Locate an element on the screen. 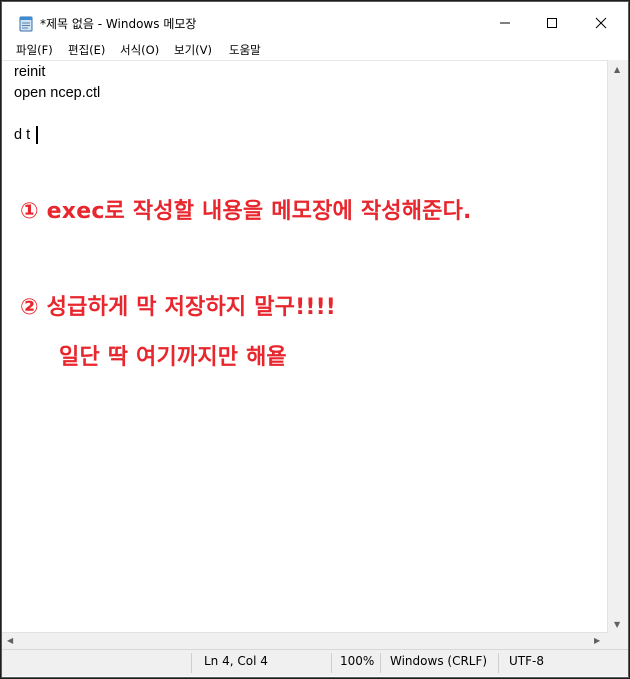 The height and width of the screenshot is (679, 630). editor-line: reinit is located at coordinates (30, 72).